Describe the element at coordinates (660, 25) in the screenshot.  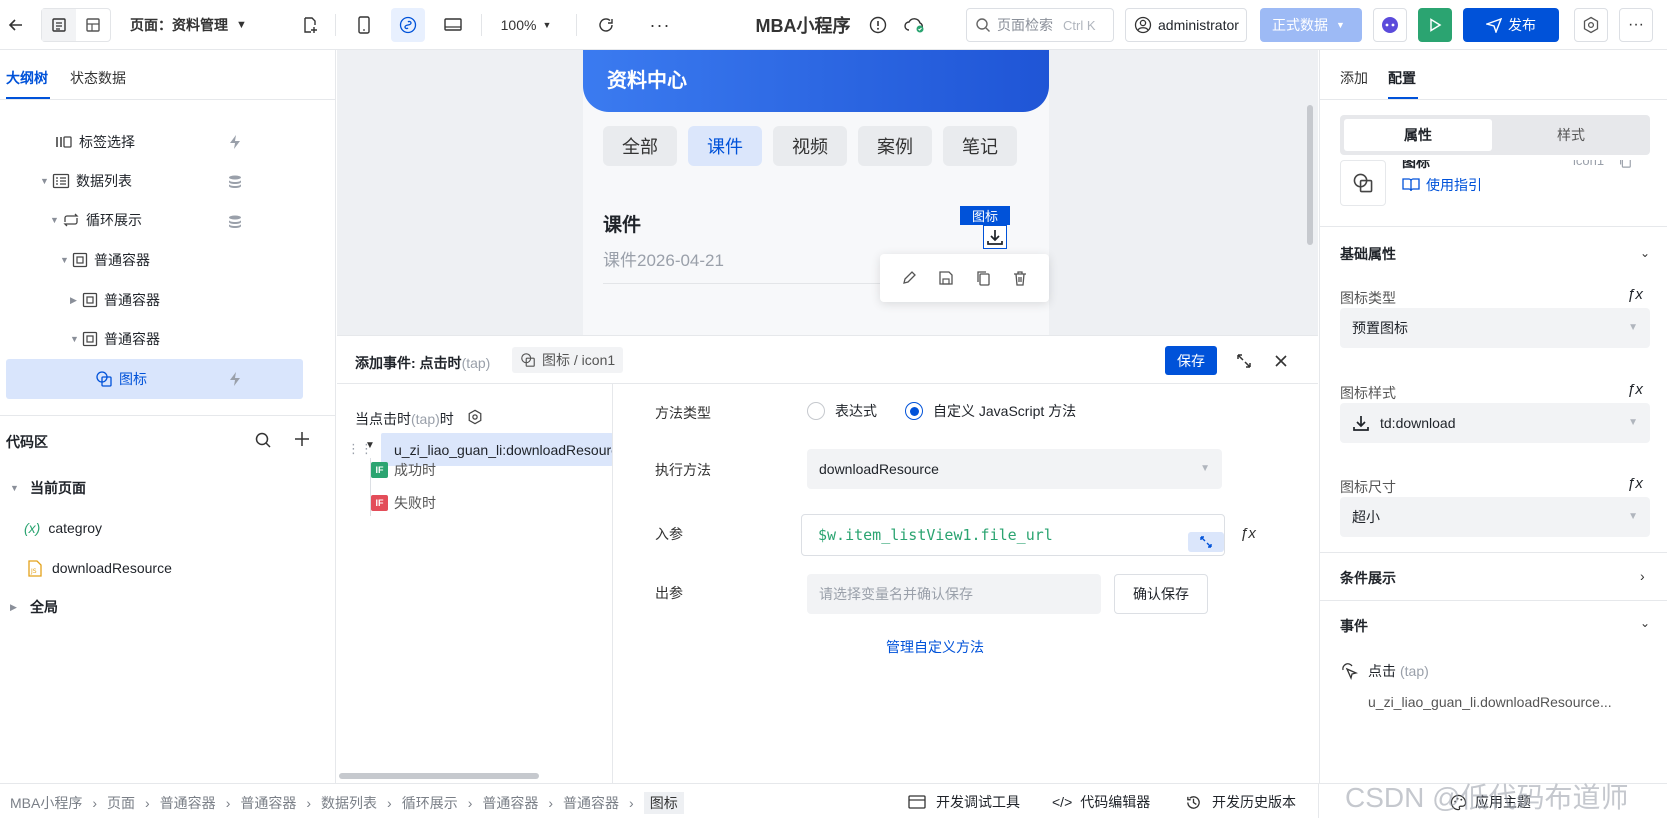
I see `more-icon: ···` at that location.